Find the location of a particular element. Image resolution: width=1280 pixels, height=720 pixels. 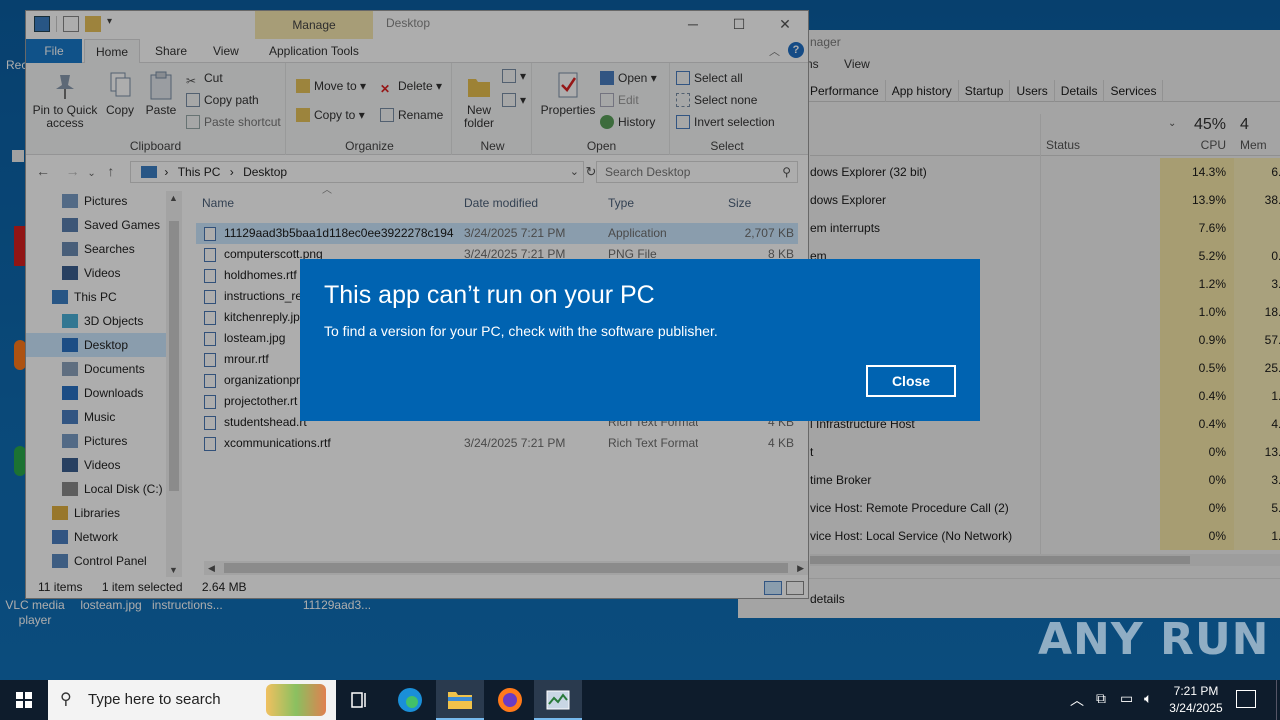

firefox-taskbar-button is located at coordinates (510, 700).